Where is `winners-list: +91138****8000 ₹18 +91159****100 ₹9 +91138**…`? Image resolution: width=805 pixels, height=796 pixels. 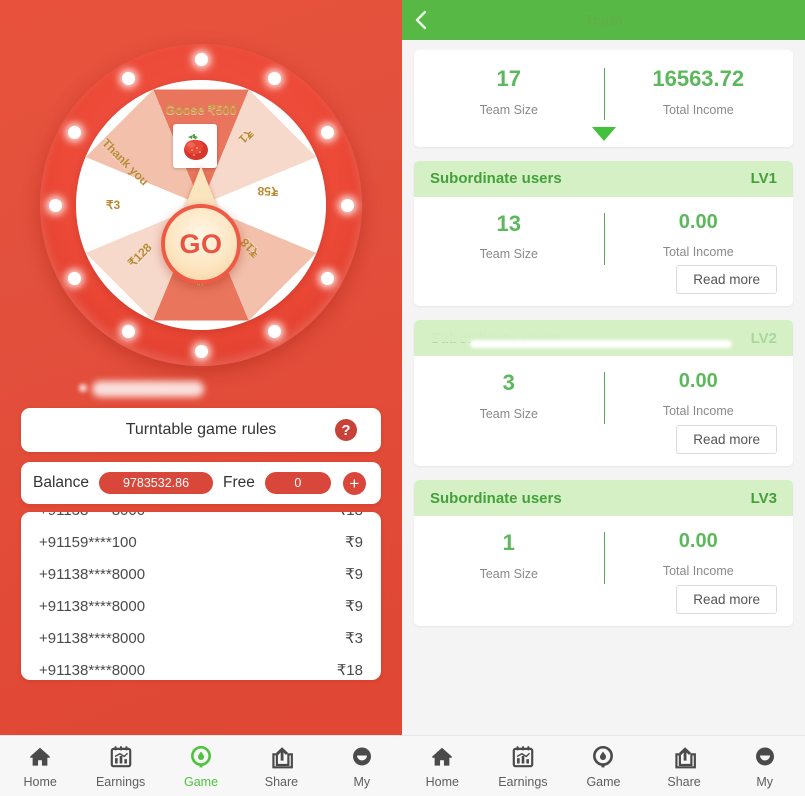 winners-list: +91138****8000 ₹18 +91159****100 ₹9 +91138**… is located at coordinates (201, 596).